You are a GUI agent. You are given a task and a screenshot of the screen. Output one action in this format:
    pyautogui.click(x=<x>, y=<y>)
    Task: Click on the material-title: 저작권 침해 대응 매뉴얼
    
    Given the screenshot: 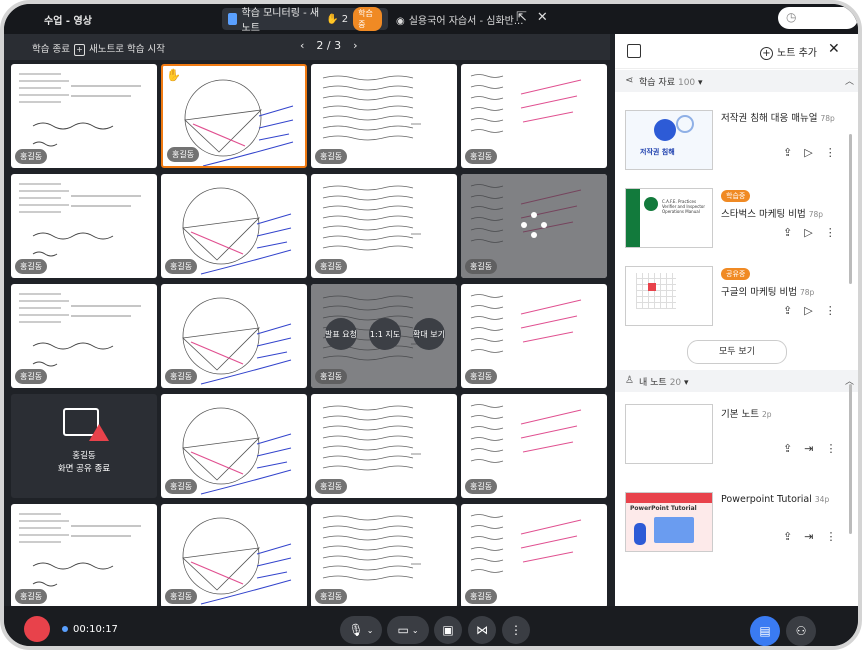 What is the action you would take?
    pyautogui.click(x=769, y=118)
    